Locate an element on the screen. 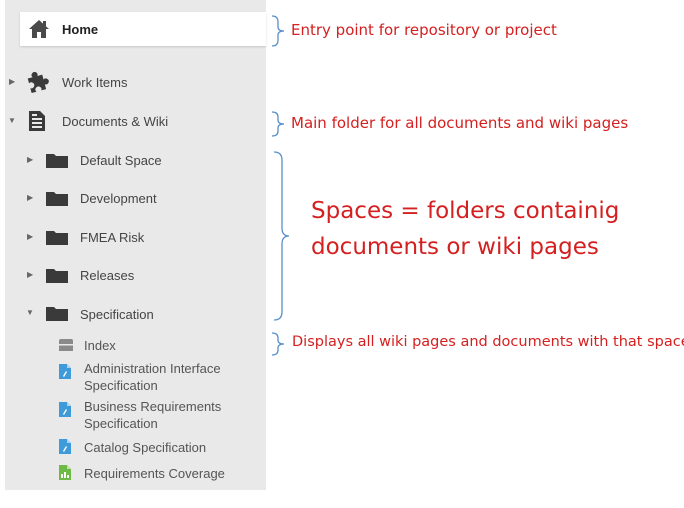 This screenshot has height=508, width=684. tree-item-label-line1: Administration Interface is located at coordinates (152, 368).